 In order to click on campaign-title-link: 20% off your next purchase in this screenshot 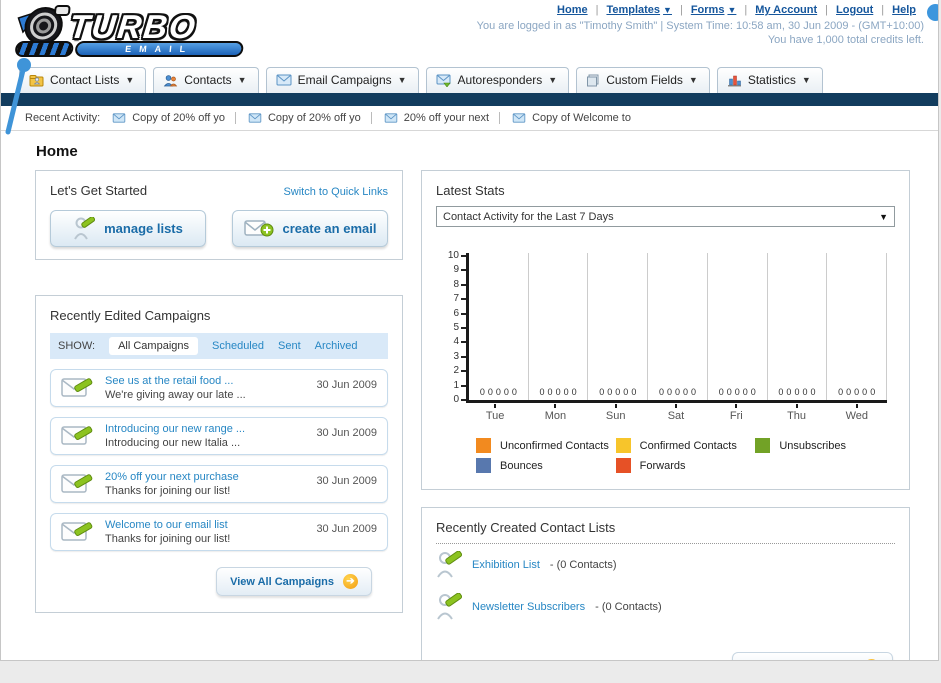, I will do `click(205, 477)`.